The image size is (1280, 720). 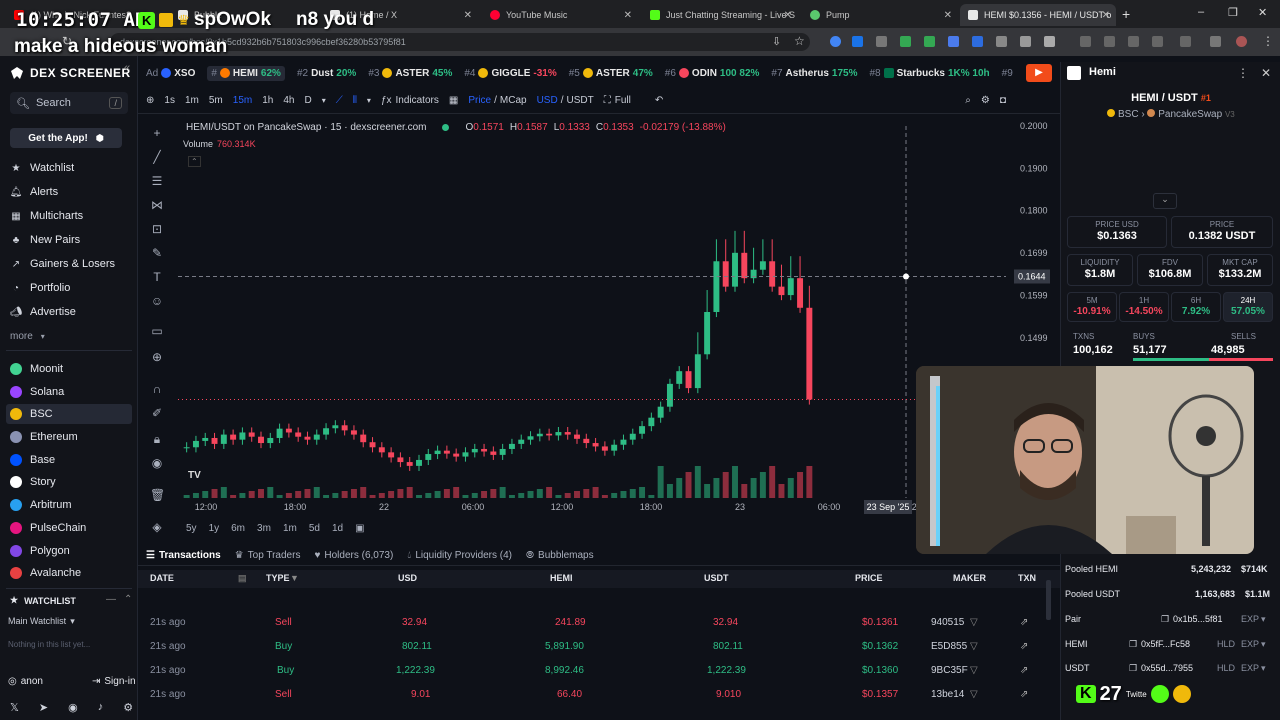 I want to click on lock-drawing-icon: ✐, so click(x=157, y=413).